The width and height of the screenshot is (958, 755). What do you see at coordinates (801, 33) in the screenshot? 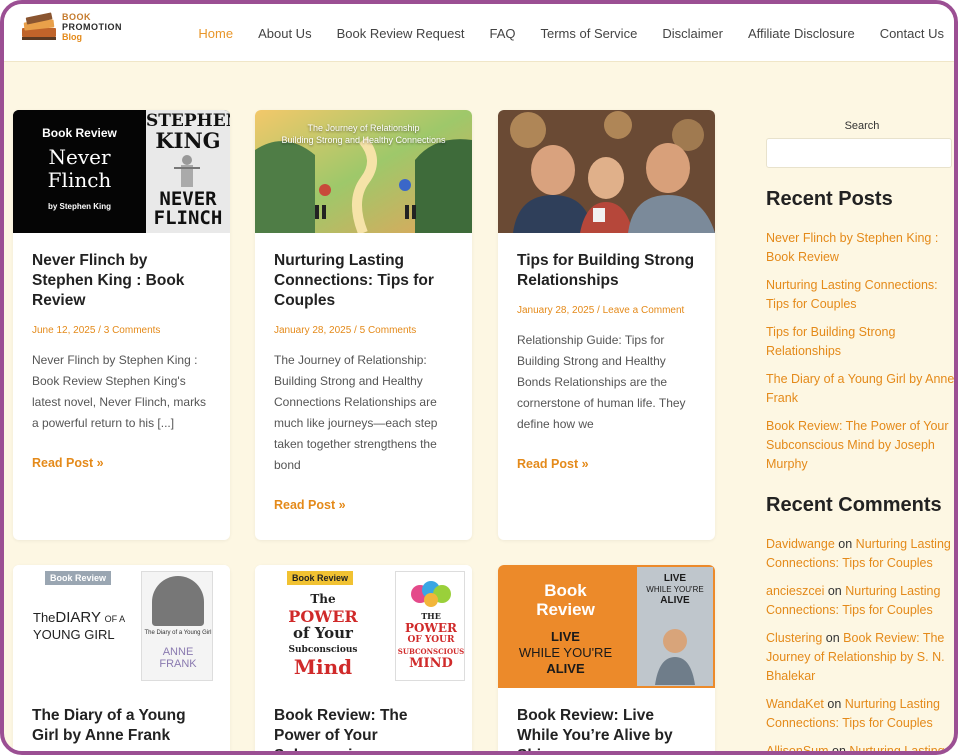
I see `nav-affiliate-disclosure: Affiliate Disclosure` at bounding box center [801, 33].